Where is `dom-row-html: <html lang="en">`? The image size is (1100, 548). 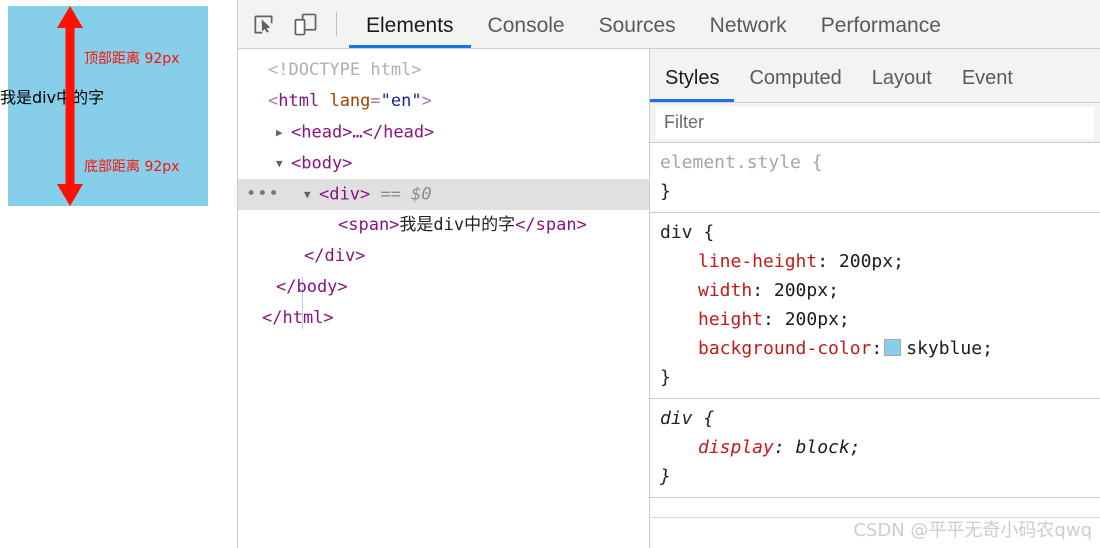
dom-row-html: <html lang="en"> is located at coordinates (443, 101).